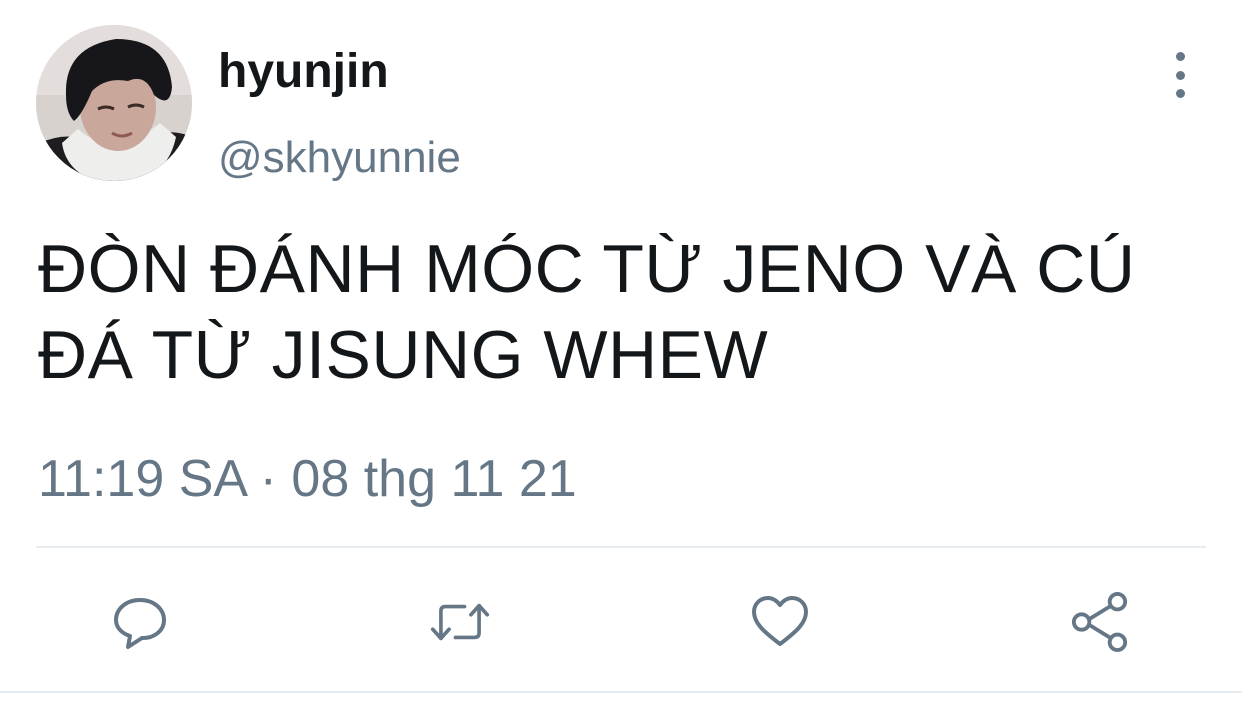 This screenshot has height=711, width=1242. What do you see at coordinates (339, 158) in the screenshot?
I see `user-handle: @skhyunnie` at bounding box center [339, 158].